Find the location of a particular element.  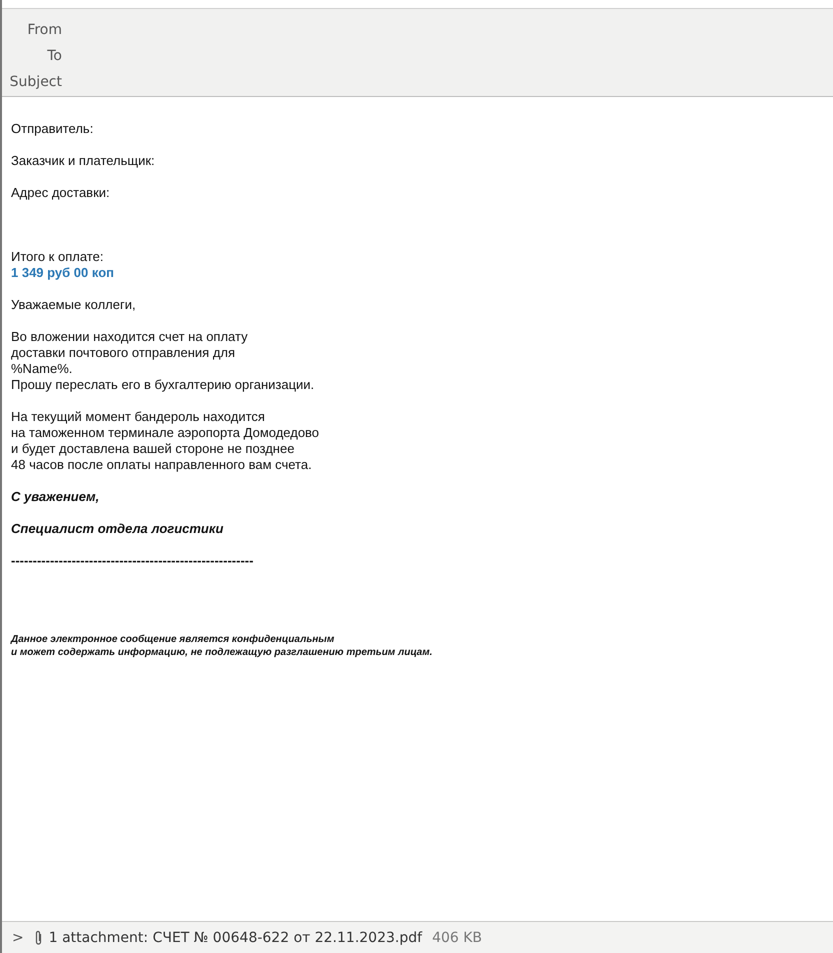

body-text: Отправитель: is located at coordinates (52, 129).